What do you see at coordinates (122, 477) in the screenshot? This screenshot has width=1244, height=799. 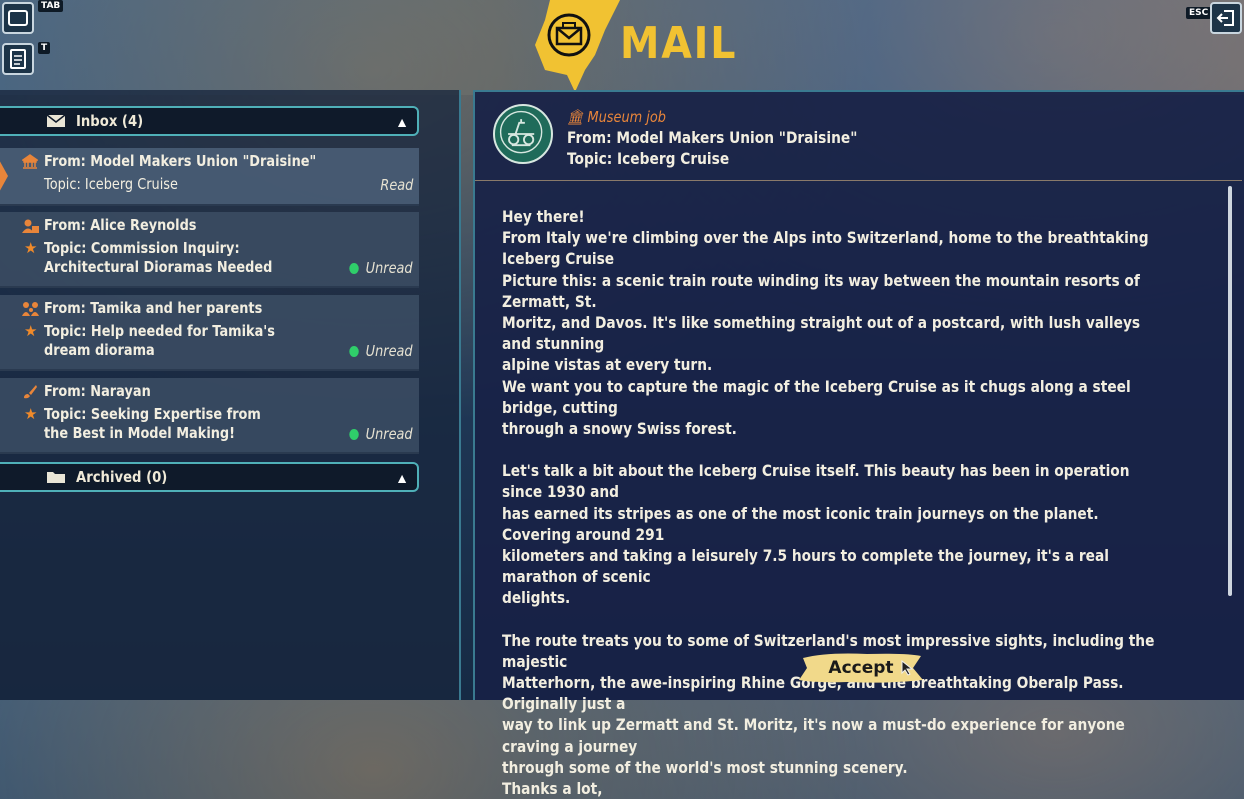 I see `archived-label: Archived (0)` at bounding box center [122, 477].